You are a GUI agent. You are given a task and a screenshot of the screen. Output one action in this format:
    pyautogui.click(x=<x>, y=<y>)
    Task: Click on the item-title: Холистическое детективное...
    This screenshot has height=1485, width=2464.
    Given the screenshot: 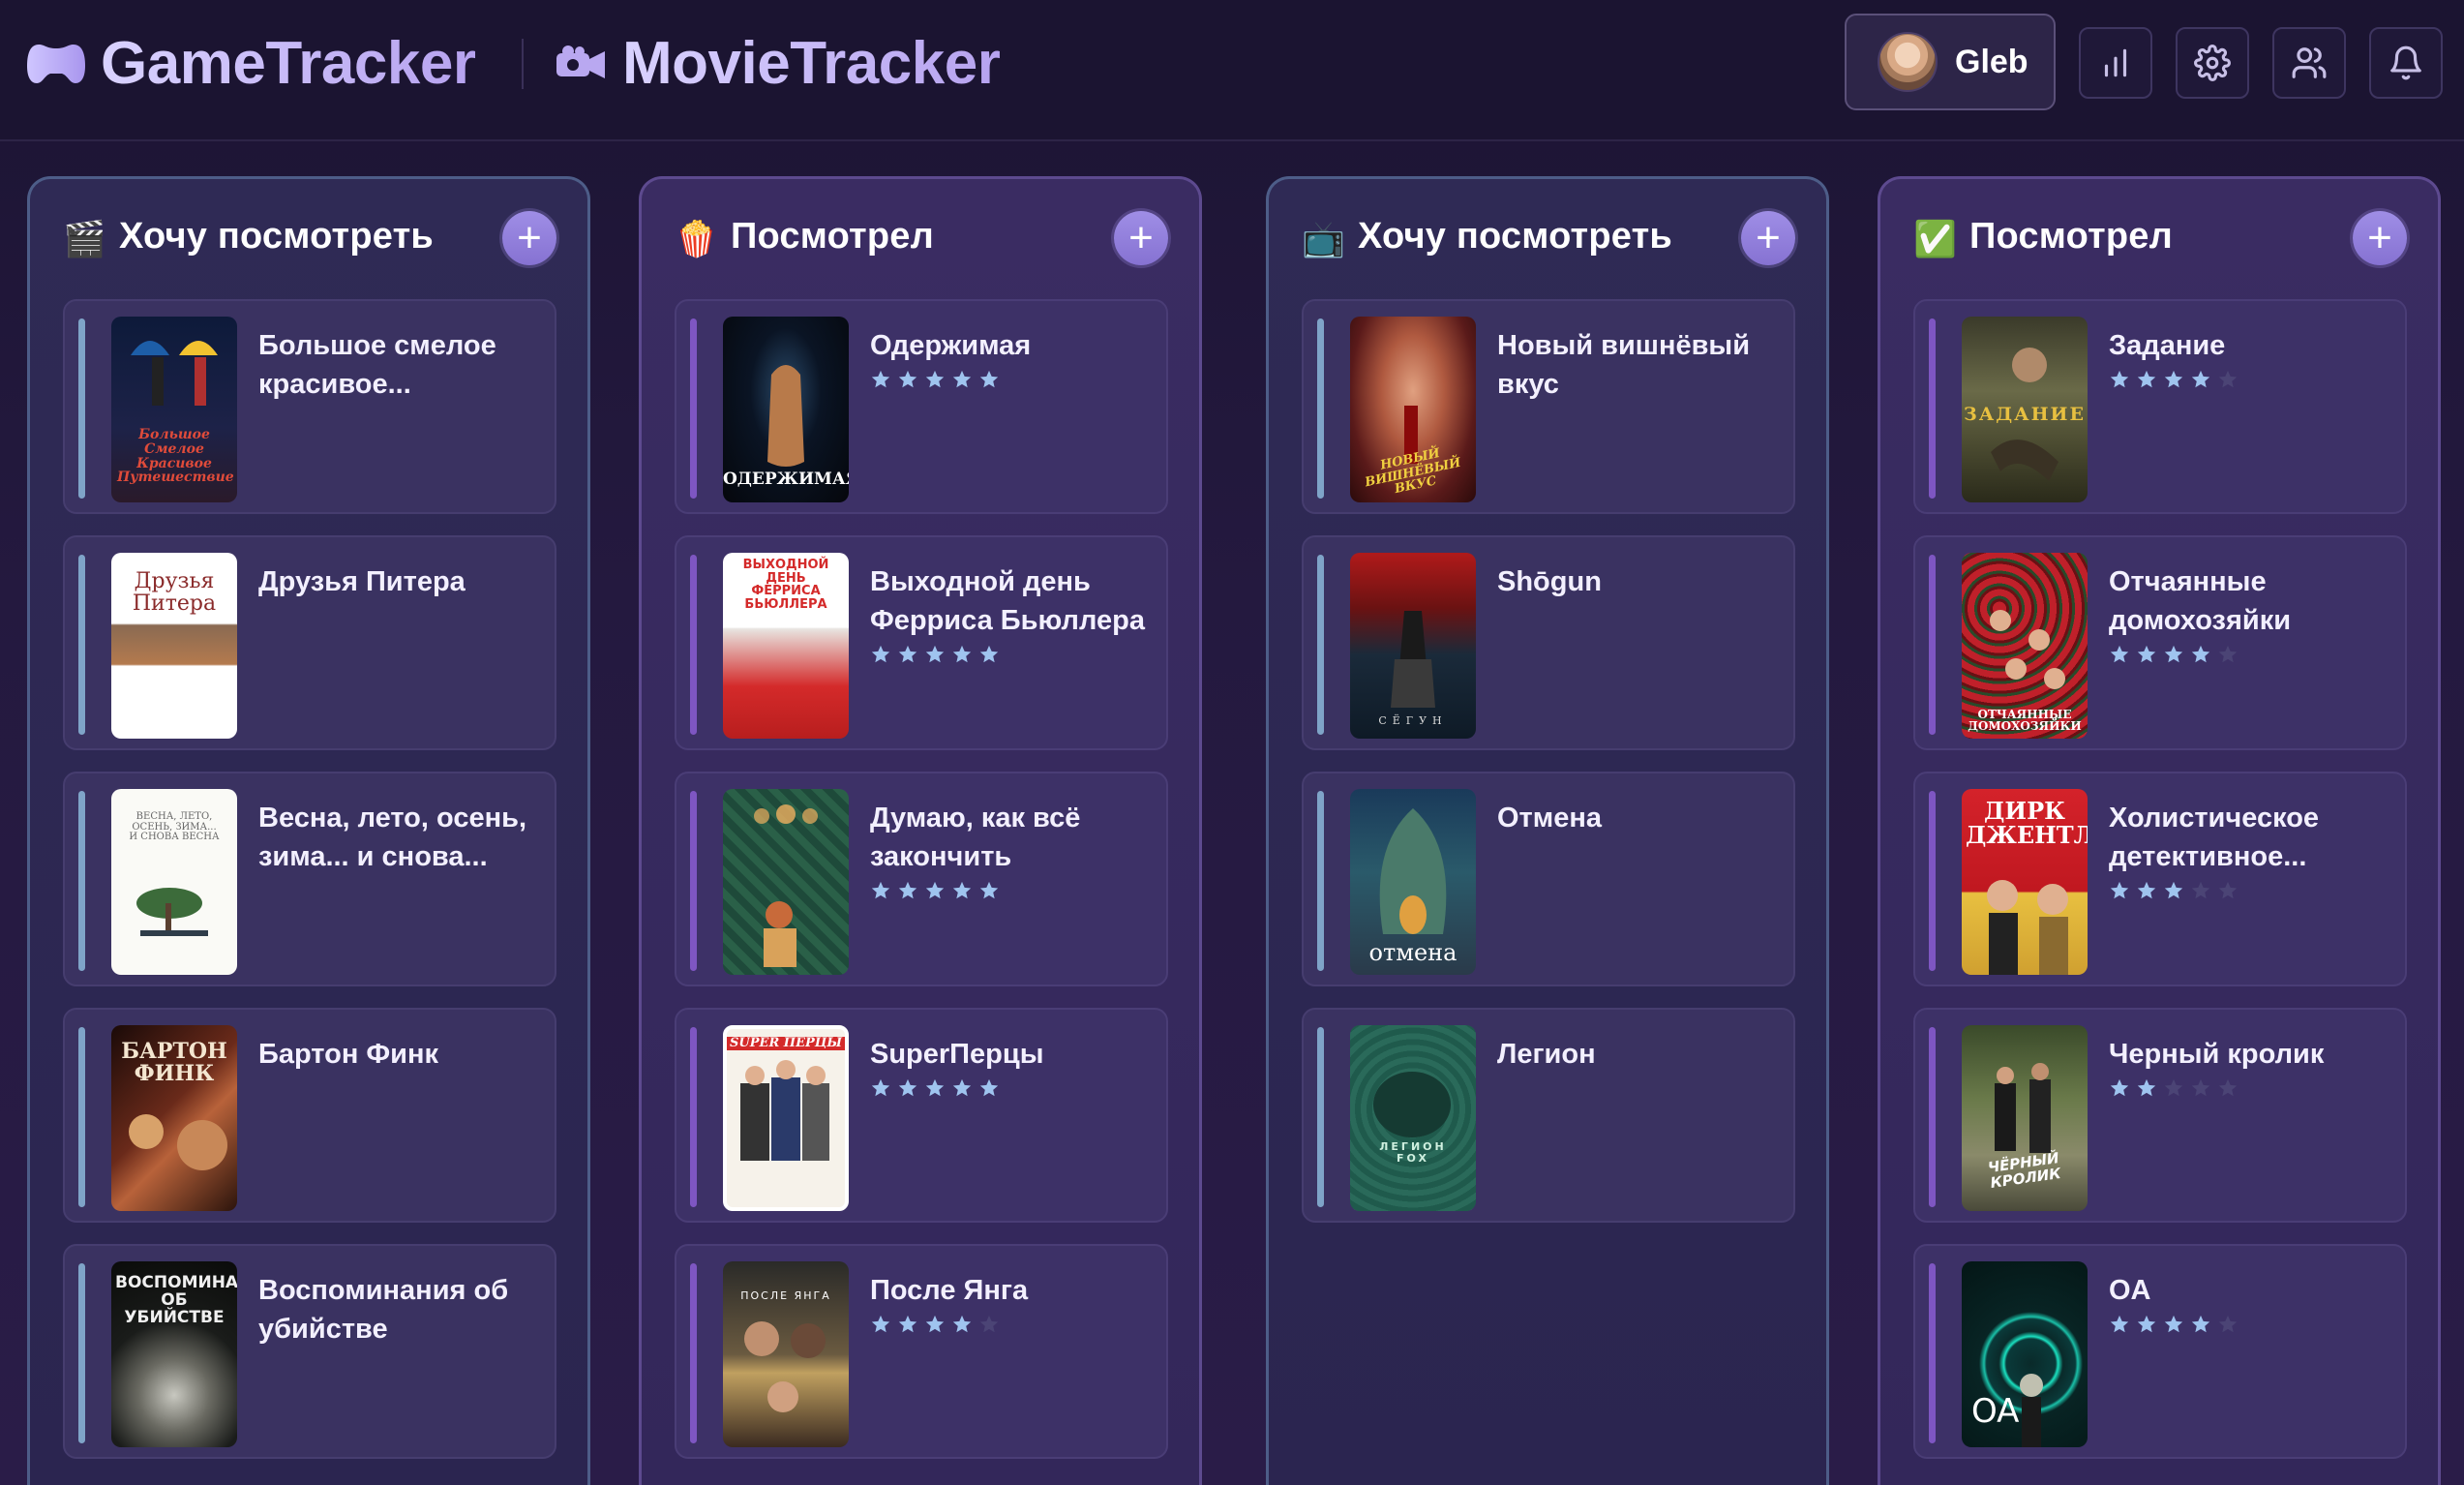 What is the action you would take?
    pyautogui.click(x=2214, y=837)
    